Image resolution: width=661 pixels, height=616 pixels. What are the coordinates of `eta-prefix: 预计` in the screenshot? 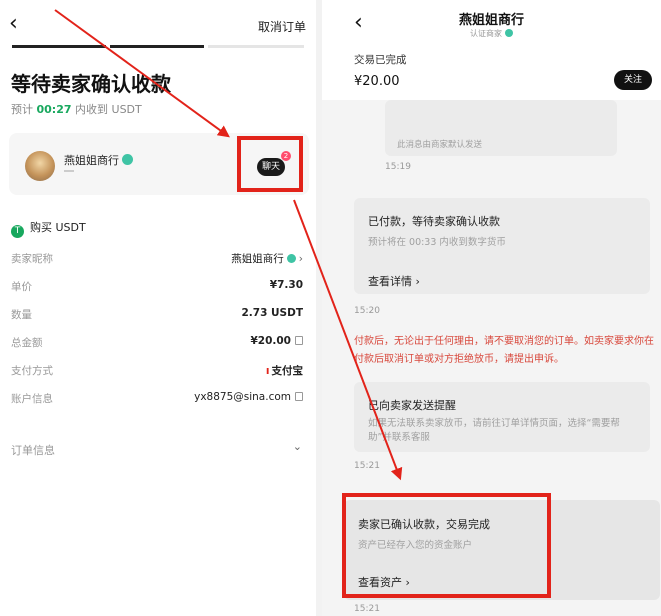 It's located at (22, 109).